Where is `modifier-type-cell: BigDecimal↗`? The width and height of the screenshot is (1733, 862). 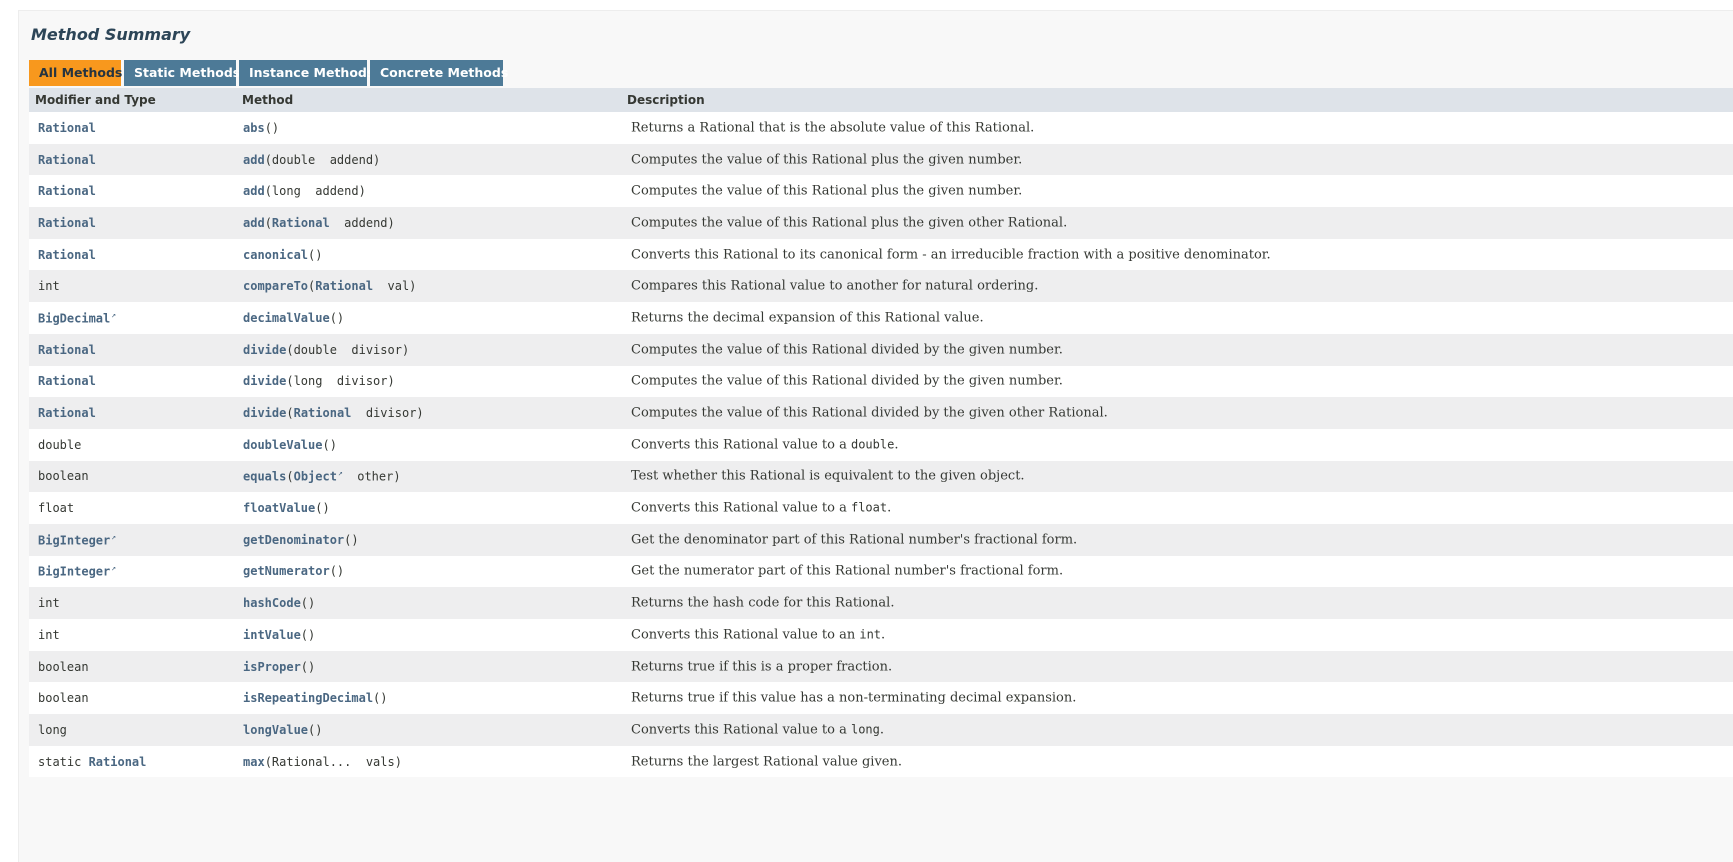 modifier-type-cell: BigDecimal↗ is located at coordinates (77, 317).